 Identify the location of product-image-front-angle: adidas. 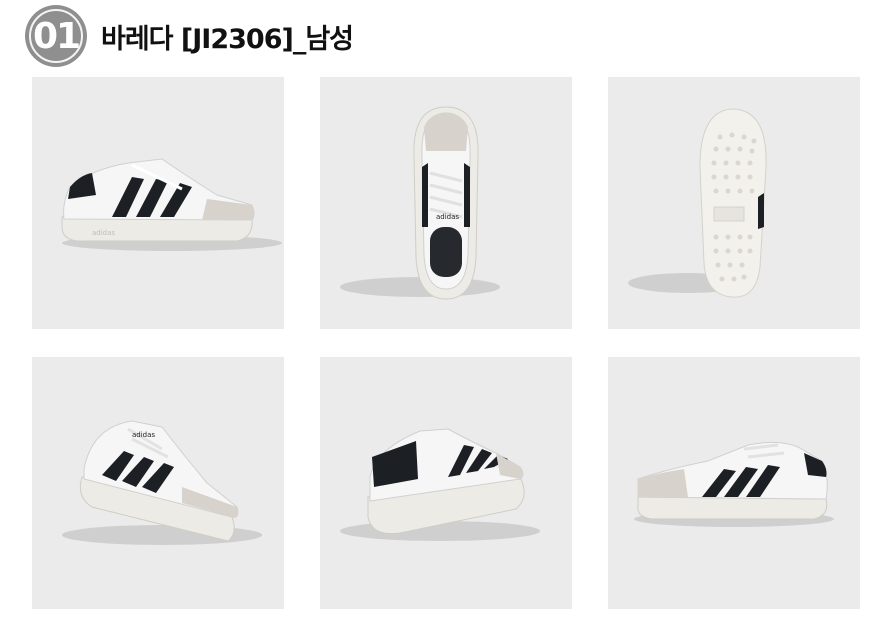
(158, 483).